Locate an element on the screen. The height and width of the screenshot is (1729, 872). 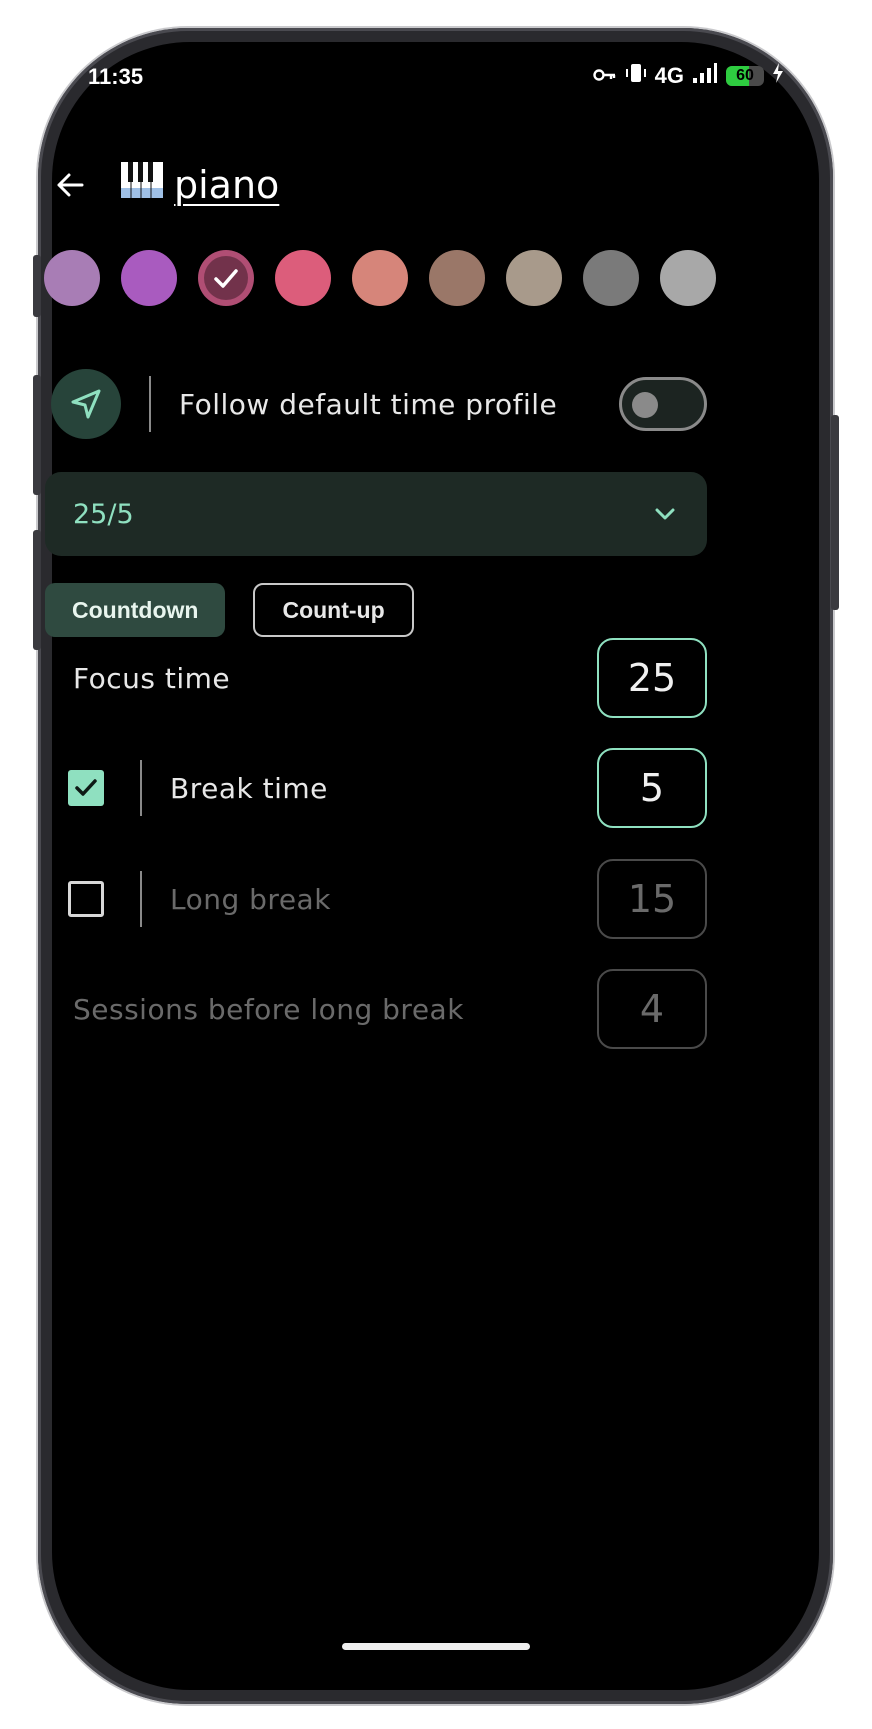
focus-time-input: 25 is located at coordinates (652, 678).